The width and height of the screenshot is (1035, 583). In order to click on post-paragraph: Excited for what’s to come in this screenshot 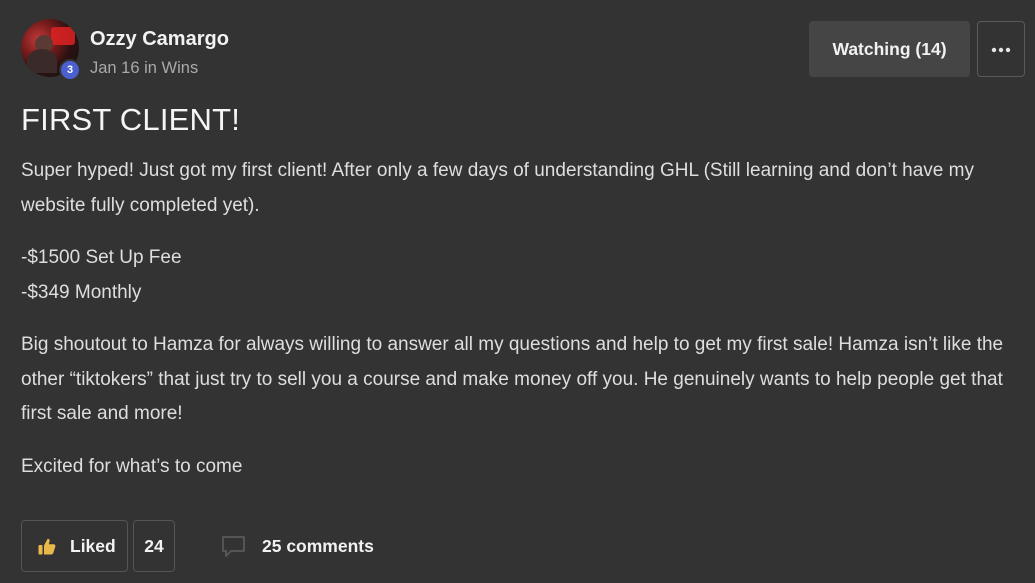, I will do `click(132, 466)`.